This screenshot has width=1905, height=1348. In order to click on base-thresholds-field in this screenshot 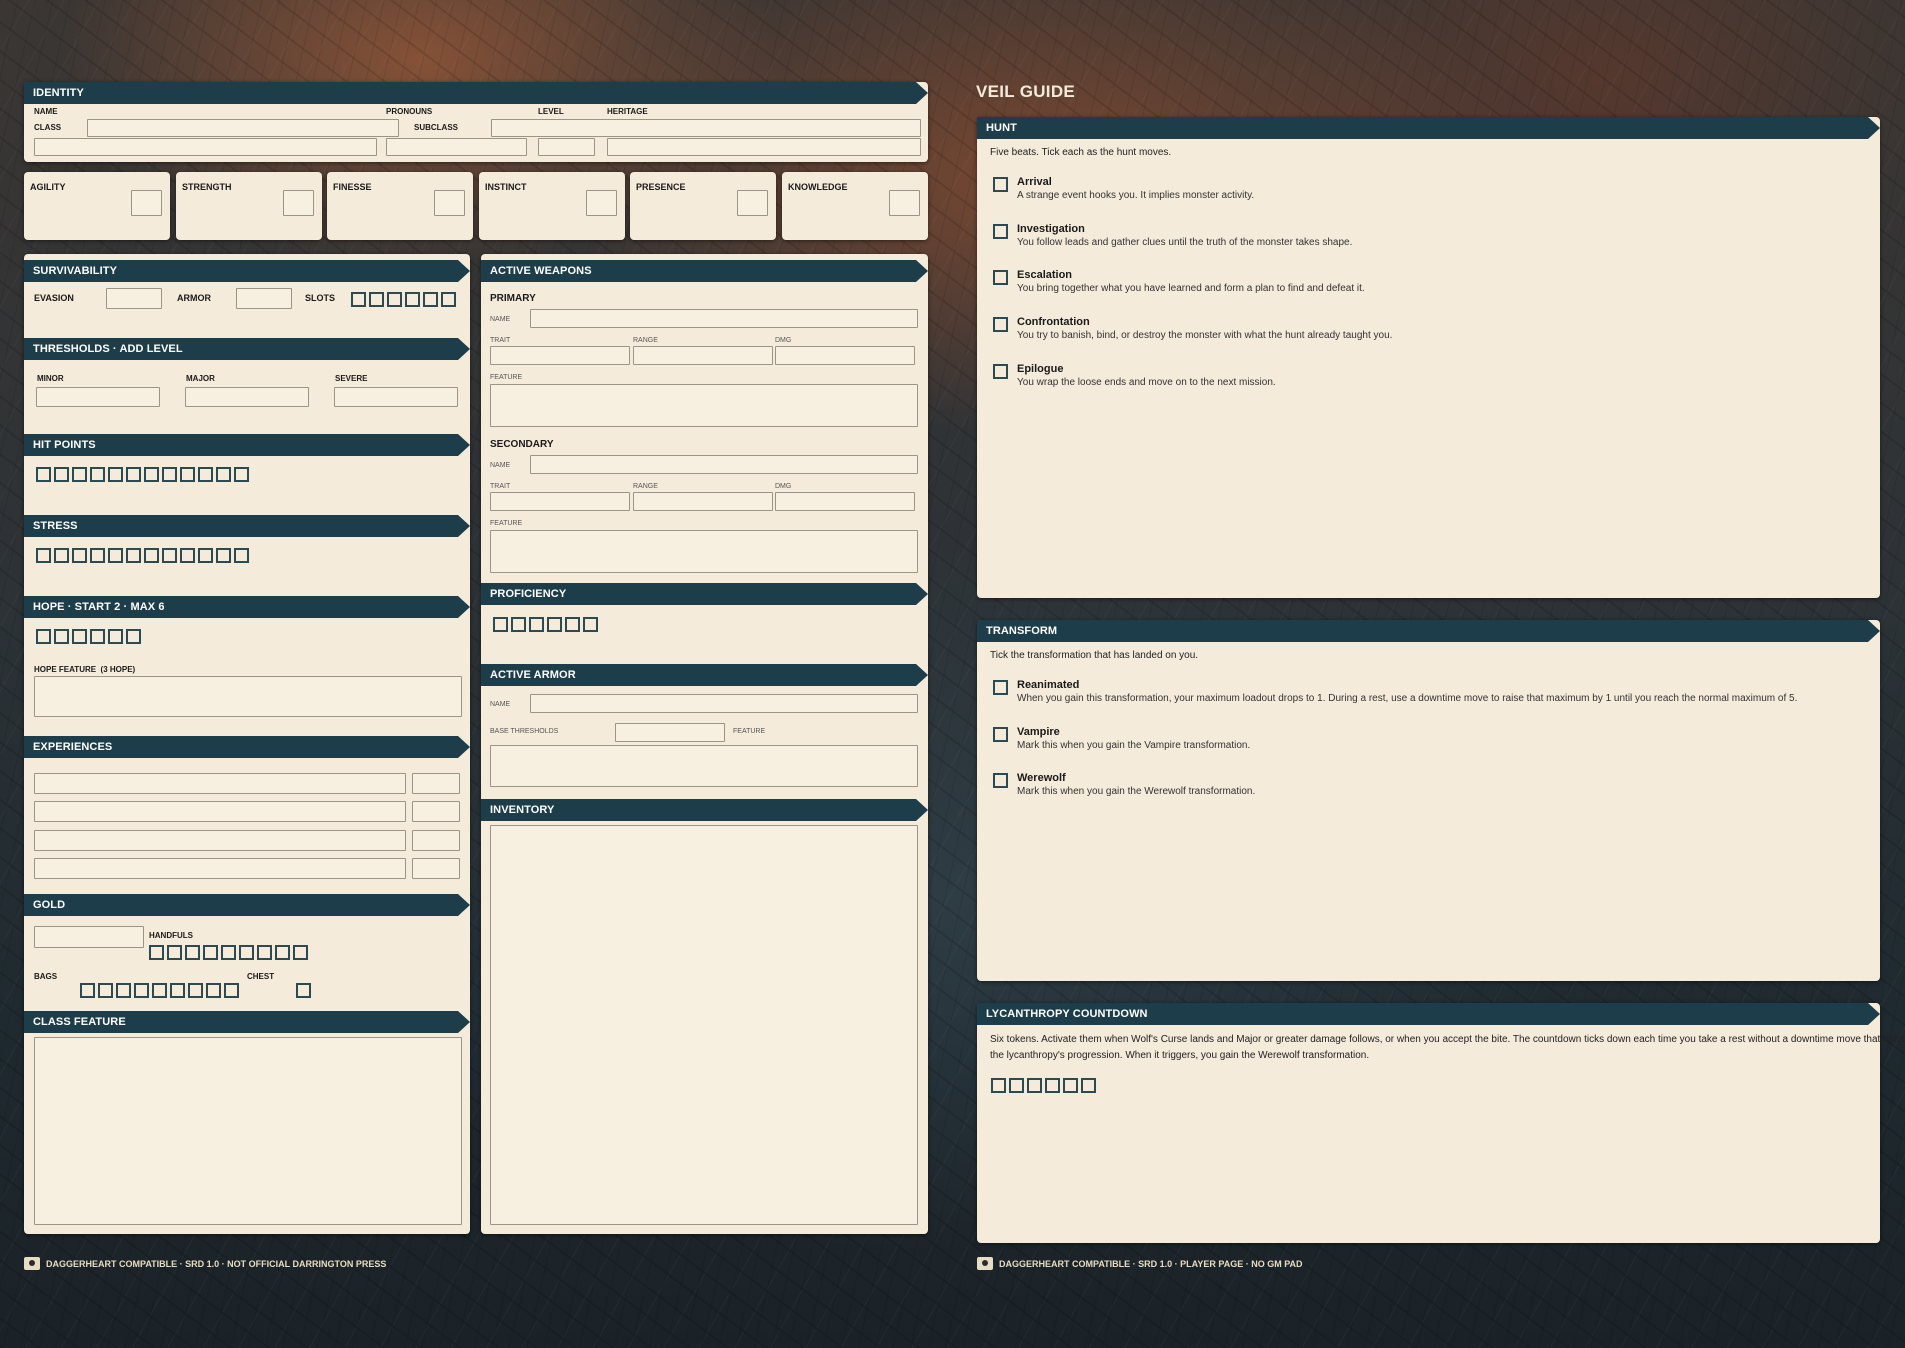, I will do `click(670, 732)`.